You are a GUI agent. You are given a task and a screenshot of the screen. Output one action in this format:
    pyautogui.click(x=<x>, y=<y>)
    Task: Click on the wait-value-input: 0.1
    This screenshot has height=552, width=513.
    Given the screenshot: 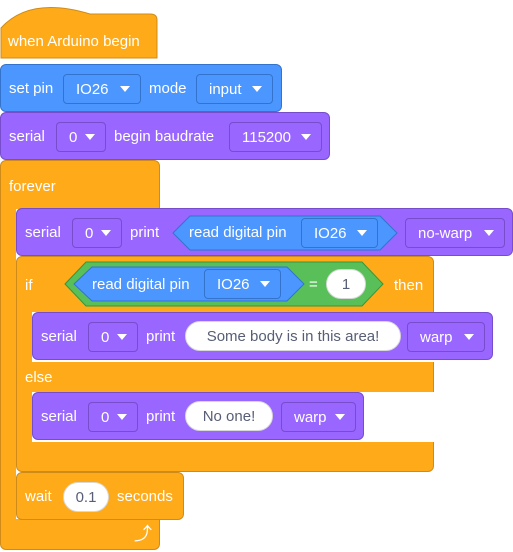 What is the action you would take?
    pyautogui.click(x=86, y=497)
    